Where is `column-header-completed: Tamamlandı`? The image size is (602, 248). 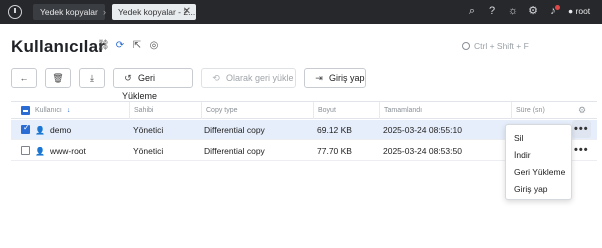
column-header-completed: Tamamlandı is located at coordinates (445, 110).